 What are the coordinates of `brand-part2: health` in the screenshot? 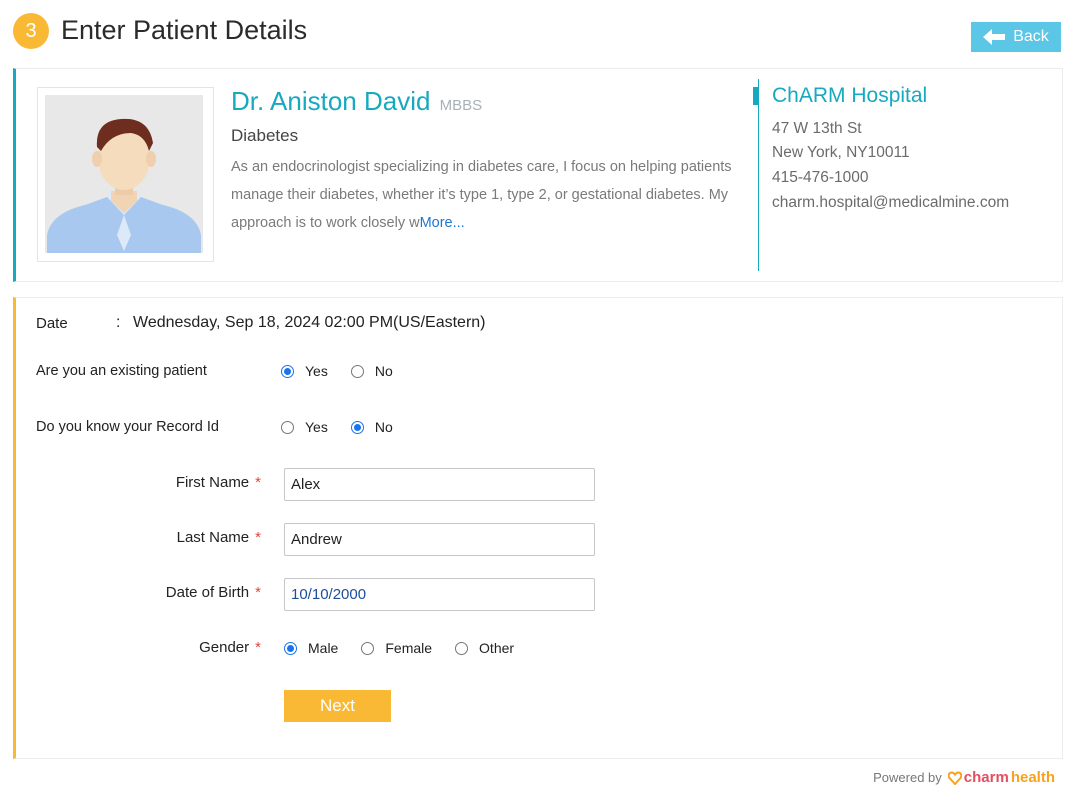 It's located at (1032, 777).